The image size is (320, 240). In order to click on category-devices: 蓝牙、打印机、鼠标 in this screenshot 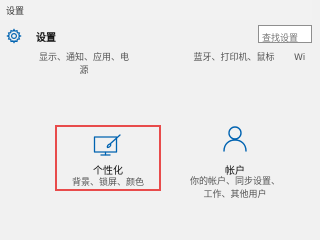, I will do `click(234, 58)`.